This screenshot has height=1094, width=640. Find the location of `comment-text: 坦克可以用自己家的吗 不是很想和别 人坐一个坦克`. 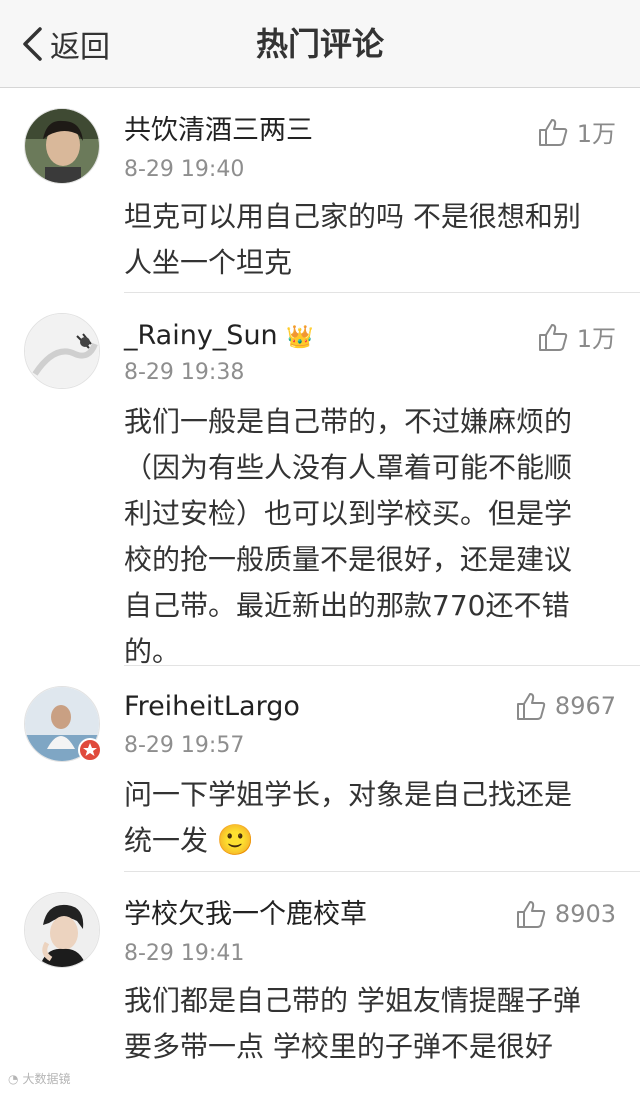

comment-text: 坦克可以用自己家的吗 不是很想和别 人坐一个坦克 is located at coordinates (369, 240).